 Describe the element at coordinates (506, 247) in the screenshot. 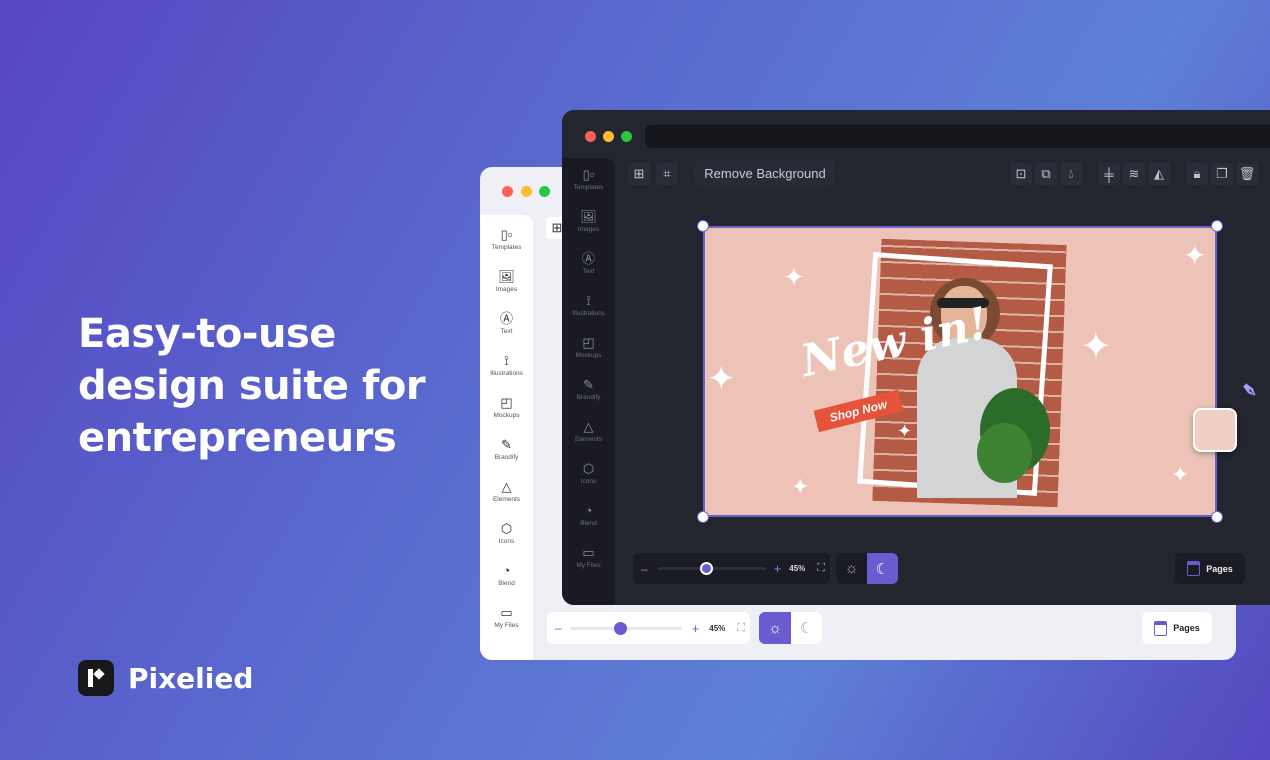

I see `sidebar-item-label: Templates` at that location.